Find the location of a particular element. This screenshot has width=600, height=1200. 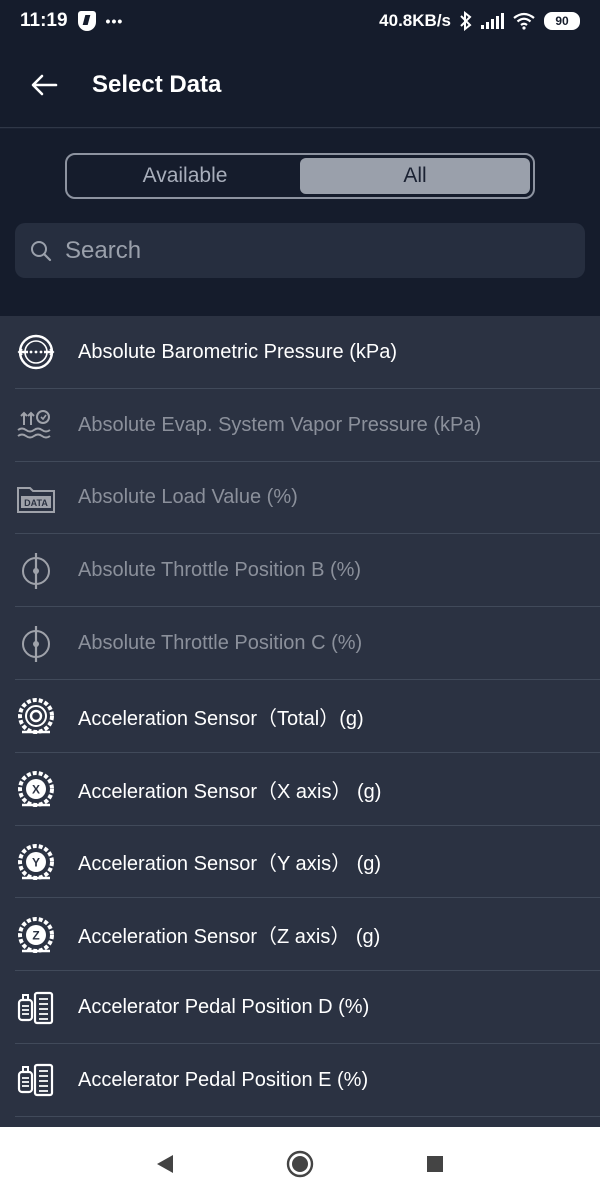

status-bar: 11:19 ••• 40.8KB/s 90 is located at coordinates (300, 21).